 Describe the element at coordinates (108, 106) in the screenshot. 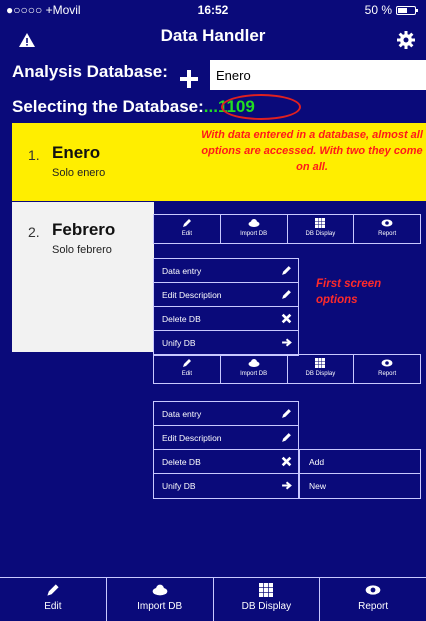

I see `selecting-label-text: Selecting the Database:` at that location.